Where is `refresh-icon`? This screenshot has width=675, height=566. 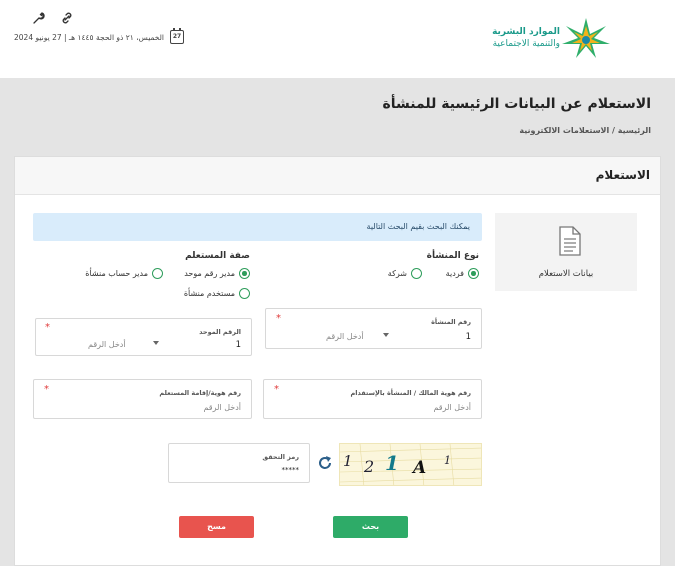 refresh-icon is located at coordinates (325, 463).